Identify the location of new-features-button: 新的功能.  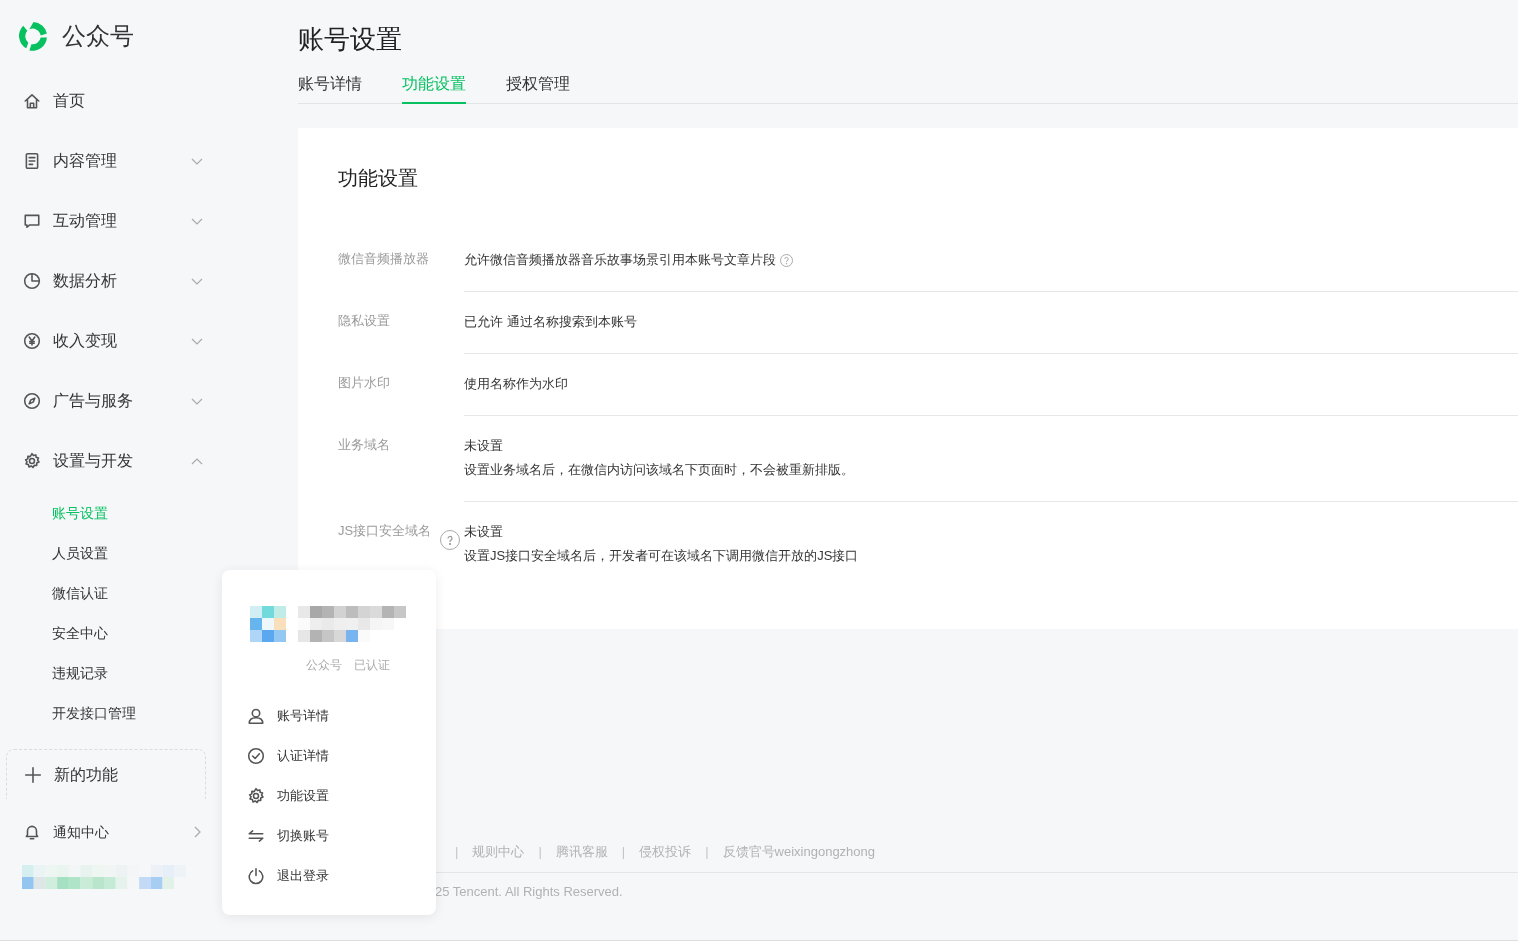
(106, 774).